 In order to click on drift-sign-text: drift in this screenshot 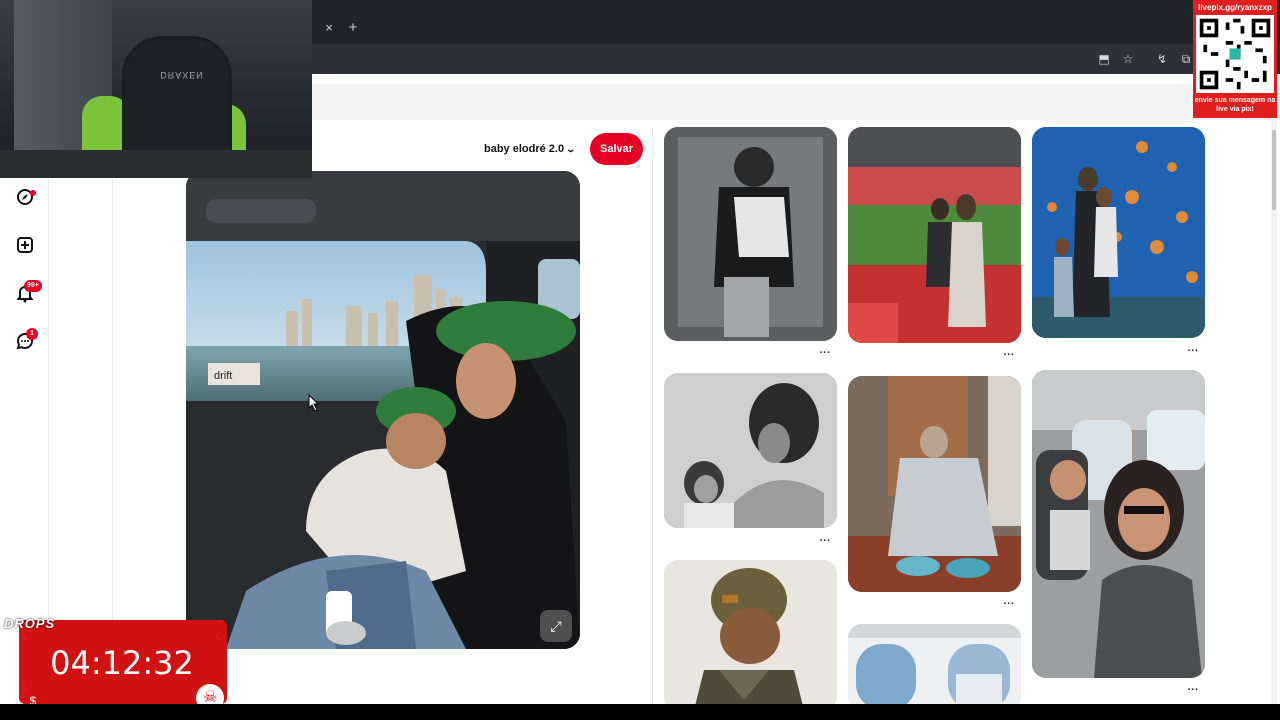, I will do `click(223, 376)`.